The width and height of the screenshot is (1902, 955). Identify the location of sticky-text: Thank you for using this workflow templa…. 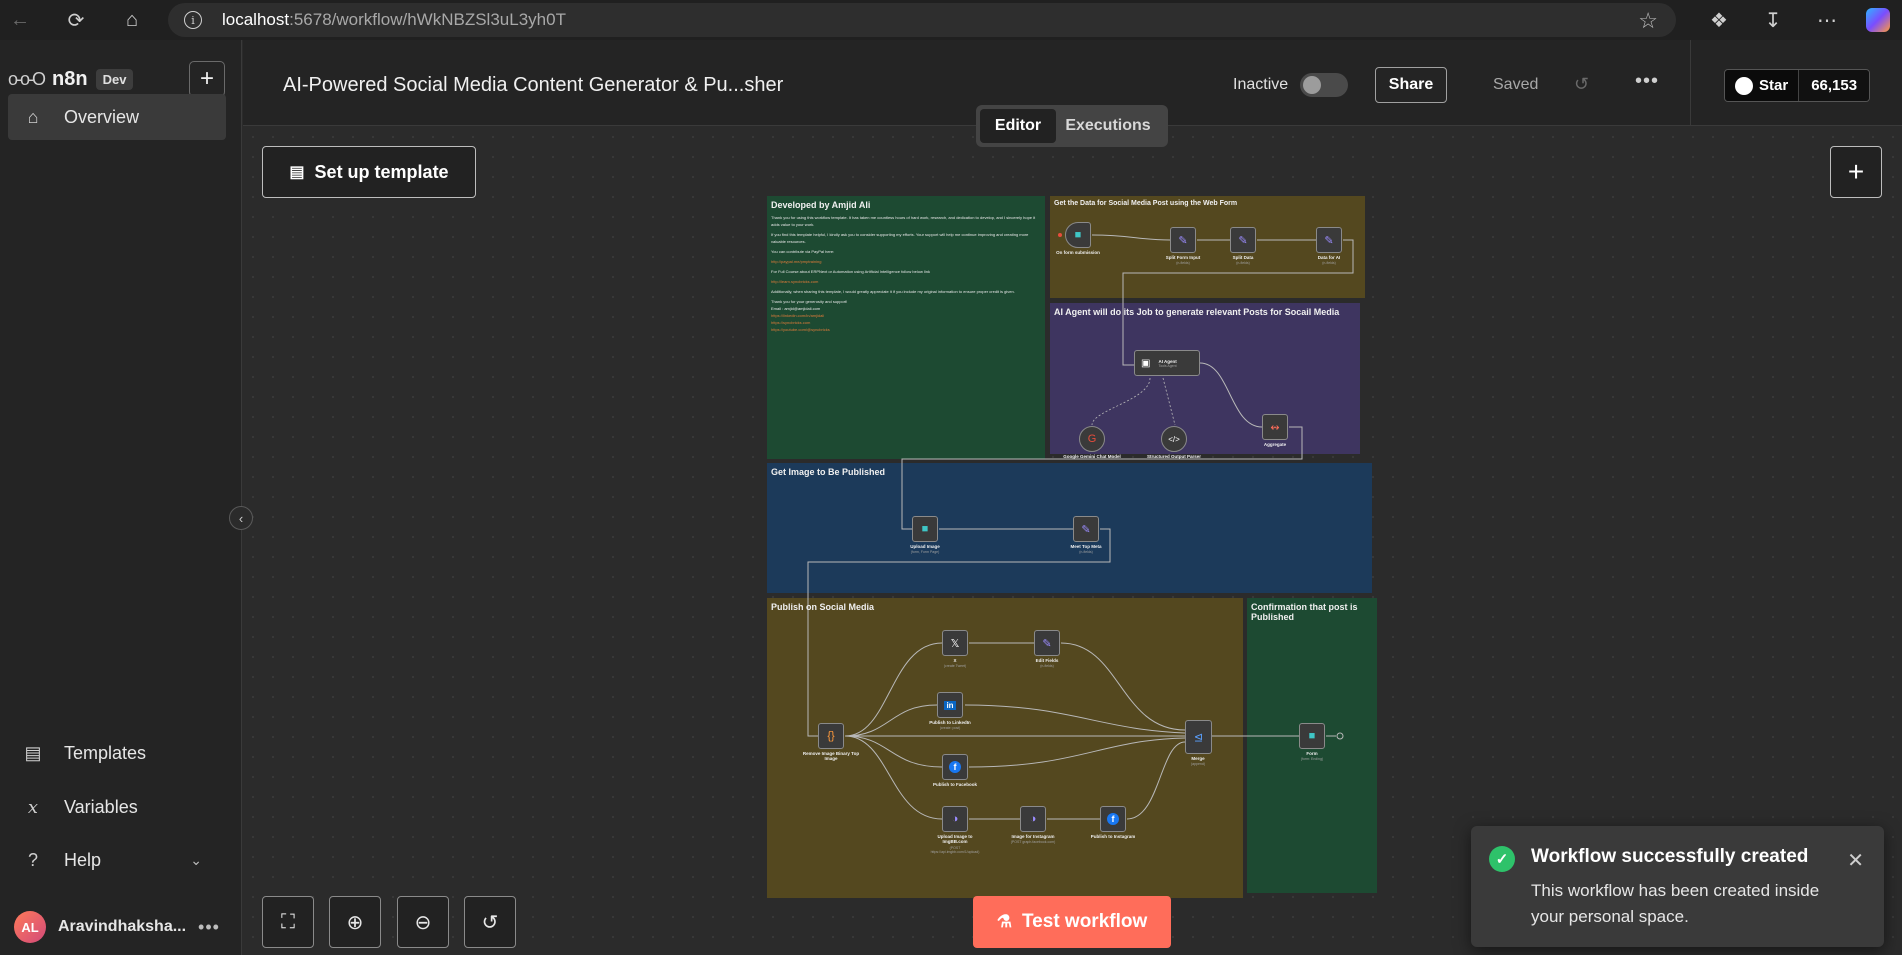
(903, 221).